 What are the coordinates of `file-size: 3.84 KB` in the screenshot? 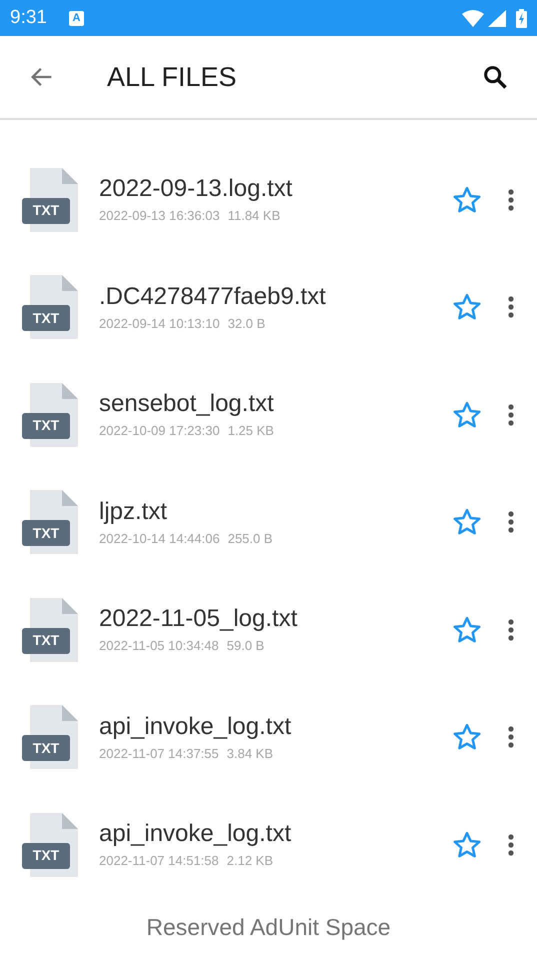 It's located at (250, 753).